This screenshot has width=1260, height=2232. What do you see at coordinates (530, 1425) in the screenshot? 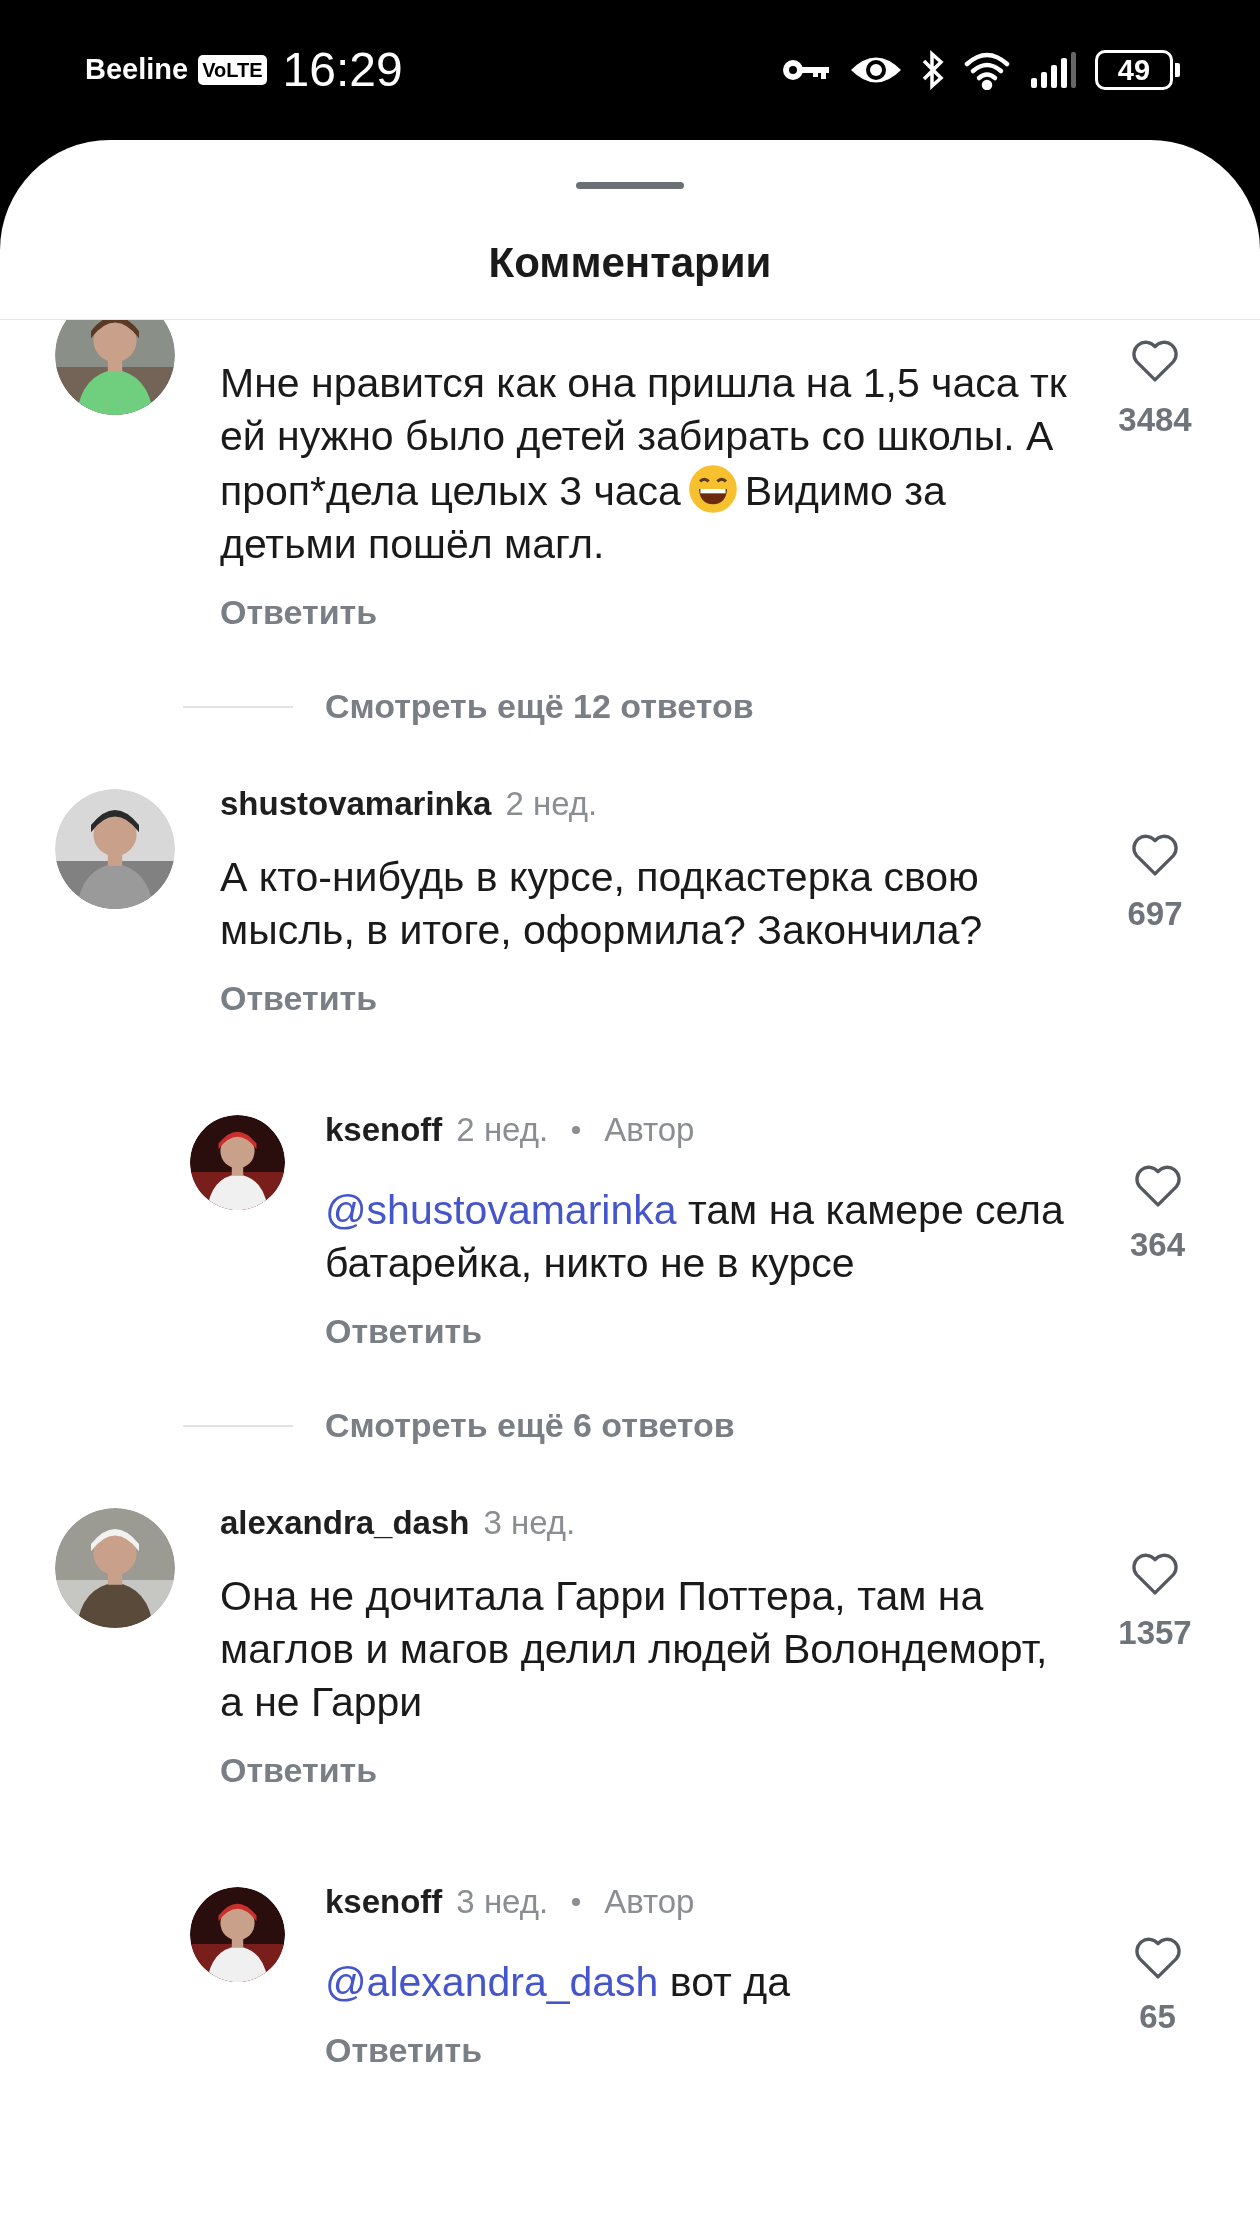
I see `view-more-replies: Смотреть ещё 6 ответов` at bounding box center [530, 1425].